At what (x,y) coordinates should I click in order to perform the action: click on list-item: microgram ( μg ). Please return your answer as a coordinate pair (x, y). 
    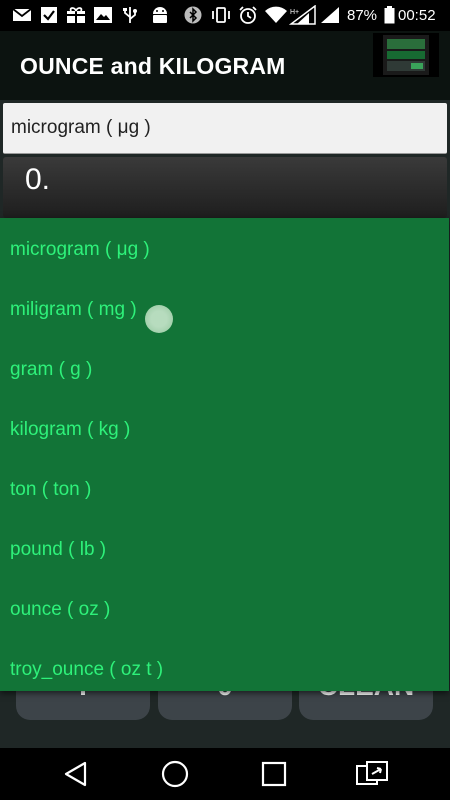
    Looking at the image, I should click on (80, 254).